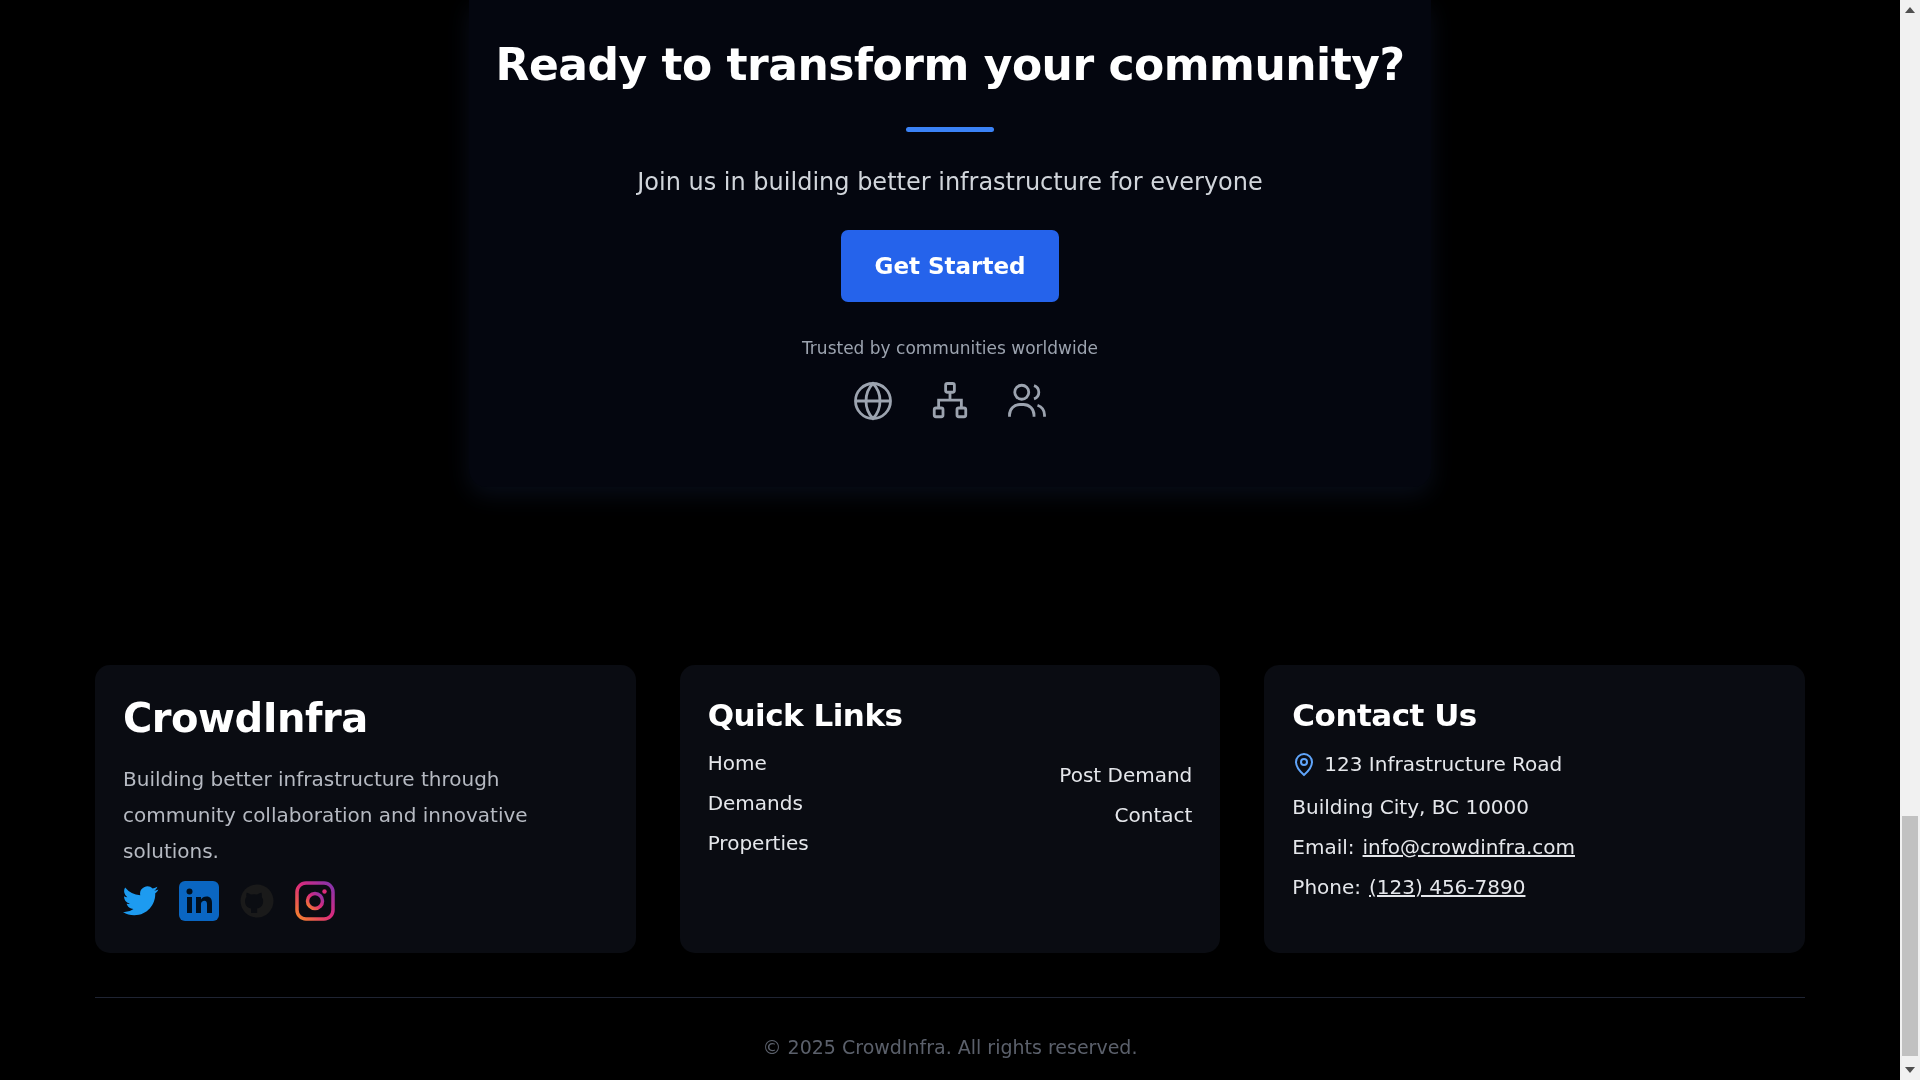  I want to click on brand-name: CrowdInfra, so click(246, 718).